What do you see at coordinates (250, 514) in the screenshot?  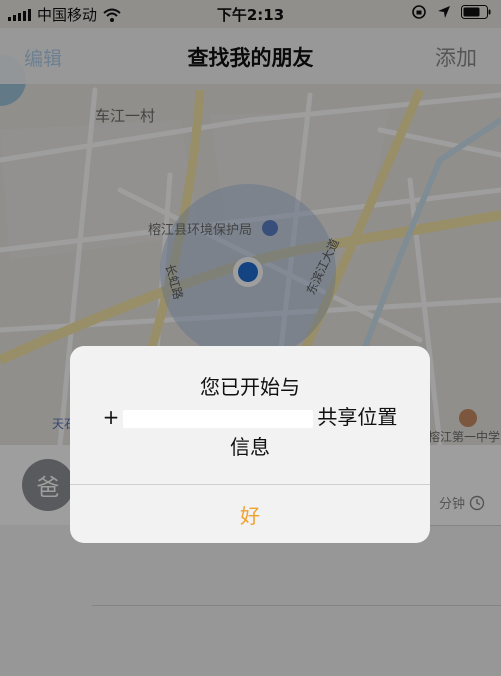 I see `ok-button: 好` at bounding box center [250, 514].